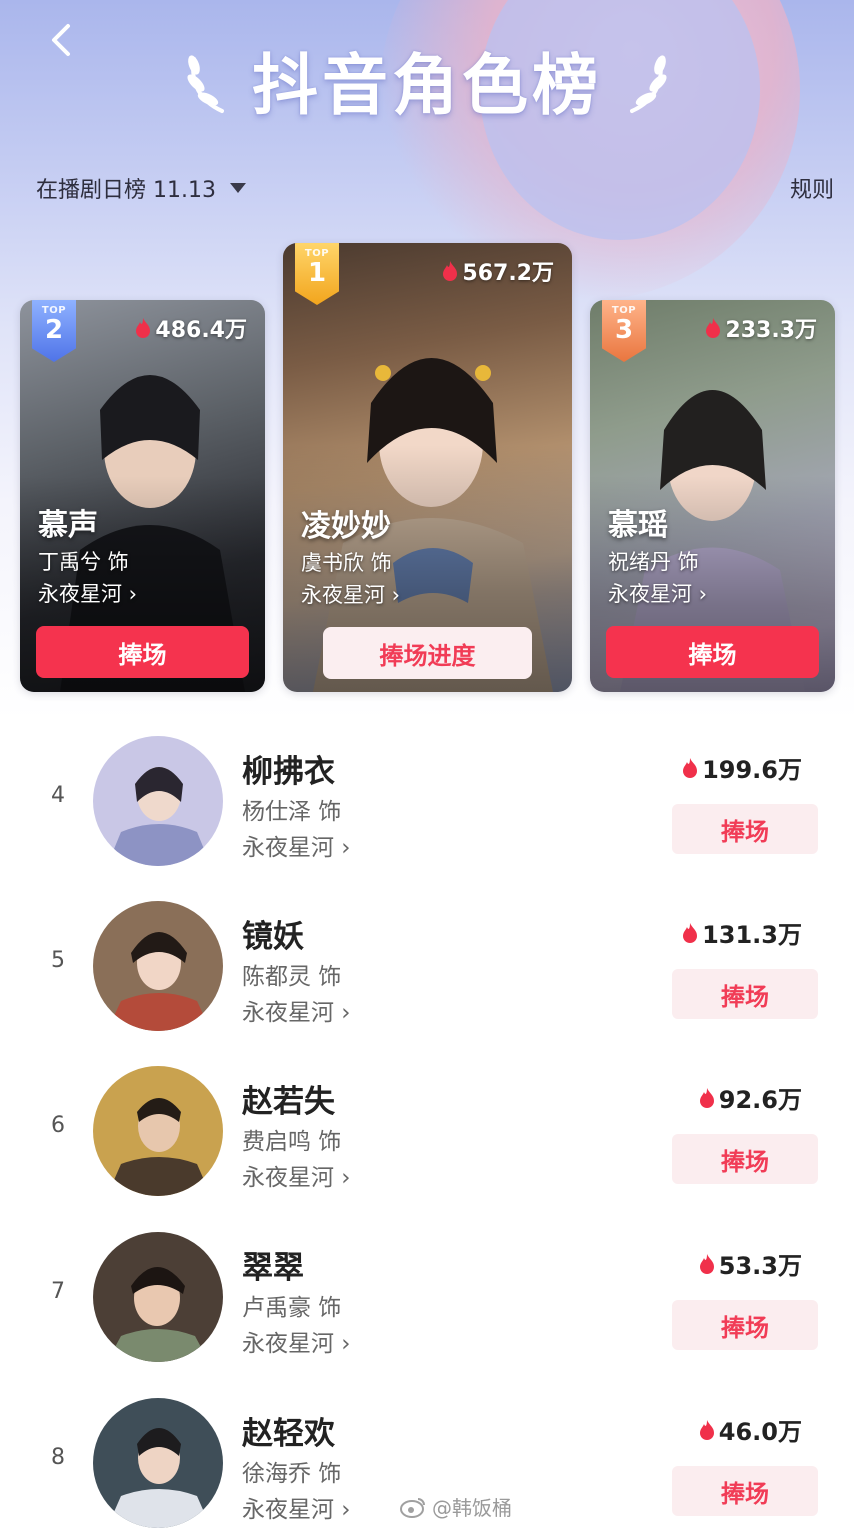 Image resolution: width=854 pixels, height=1529 pixels. I want to click on actor-name: 陈都灵 饰, so click(292, 977).